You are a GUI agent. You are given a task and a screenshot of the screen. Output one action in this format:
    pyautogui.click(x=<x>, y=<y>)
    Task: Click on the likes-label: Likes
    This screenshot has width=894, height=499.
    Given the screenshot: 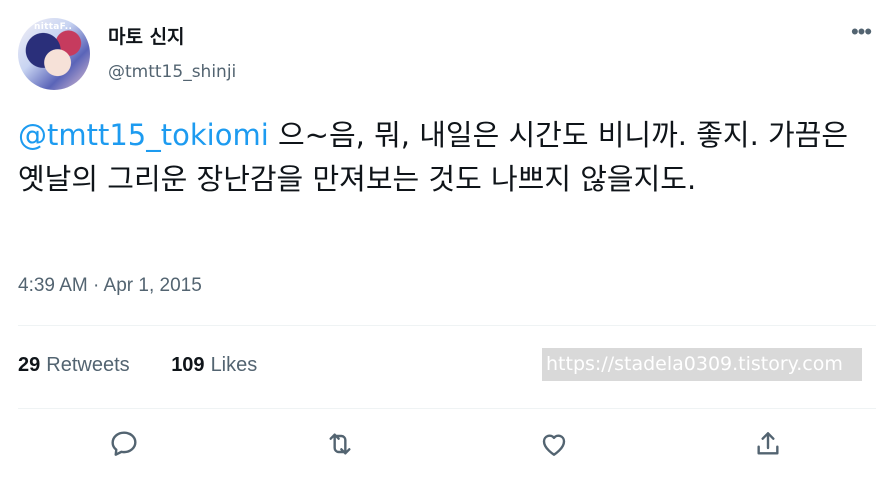 What is the action you would take?
    pyautogui.click(x=234, y=365)
    